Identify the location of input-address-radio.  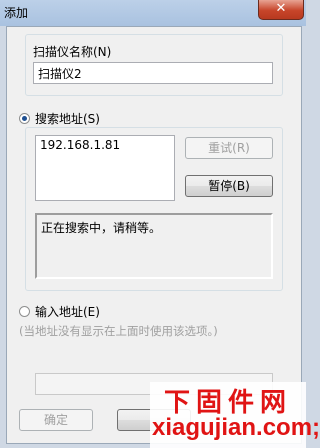
(24, 311).